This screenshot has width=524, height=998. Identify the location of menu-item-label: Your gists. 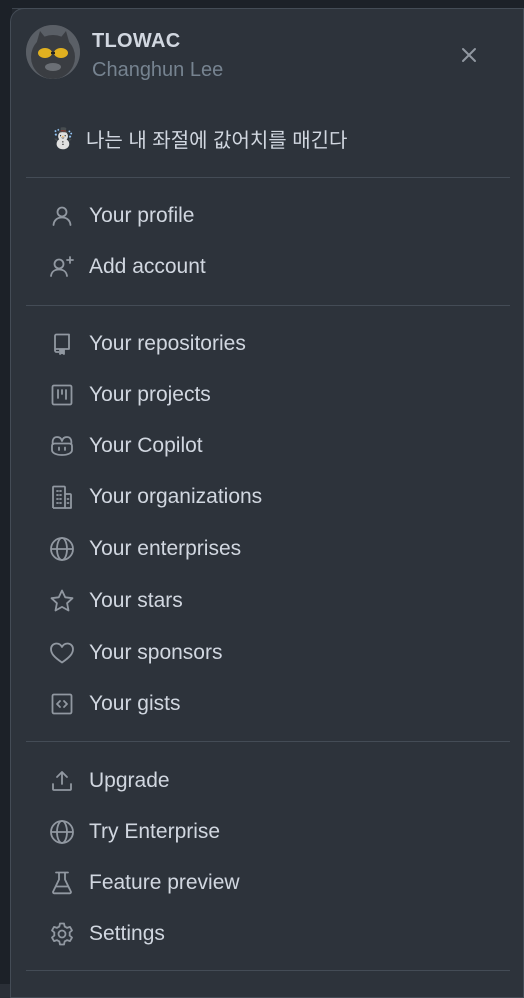
(135, 703).